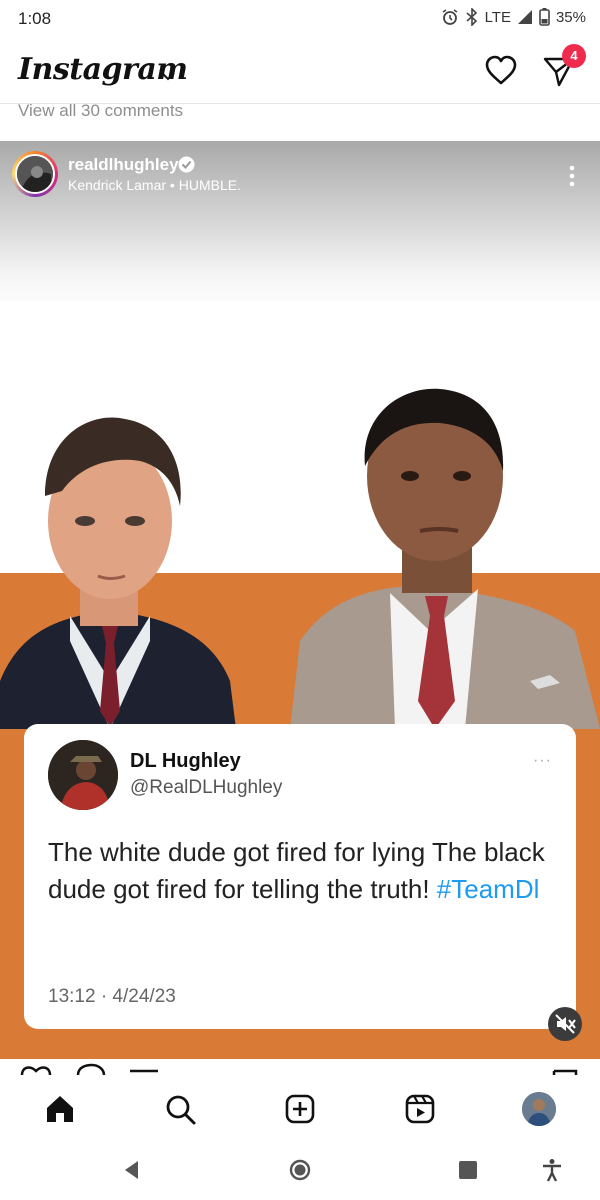 This screenshot has width=600, height=1200. What do you see at coordinates (570, 17) in the screenshot?
I see `battery-percent: 35%` at bounding box center [570, 17].